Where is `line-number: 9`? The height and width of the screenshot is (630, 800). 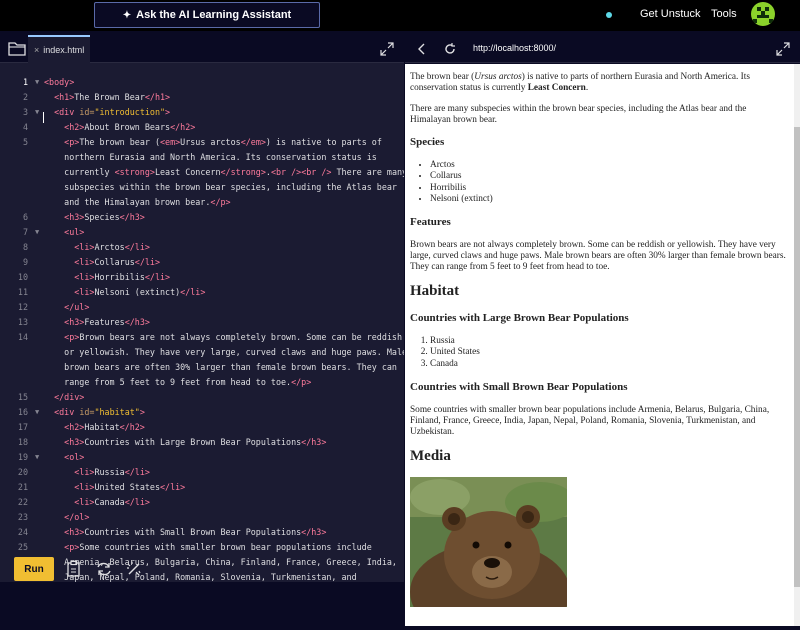
line-number: 9 is located at coordinates (25, 262).